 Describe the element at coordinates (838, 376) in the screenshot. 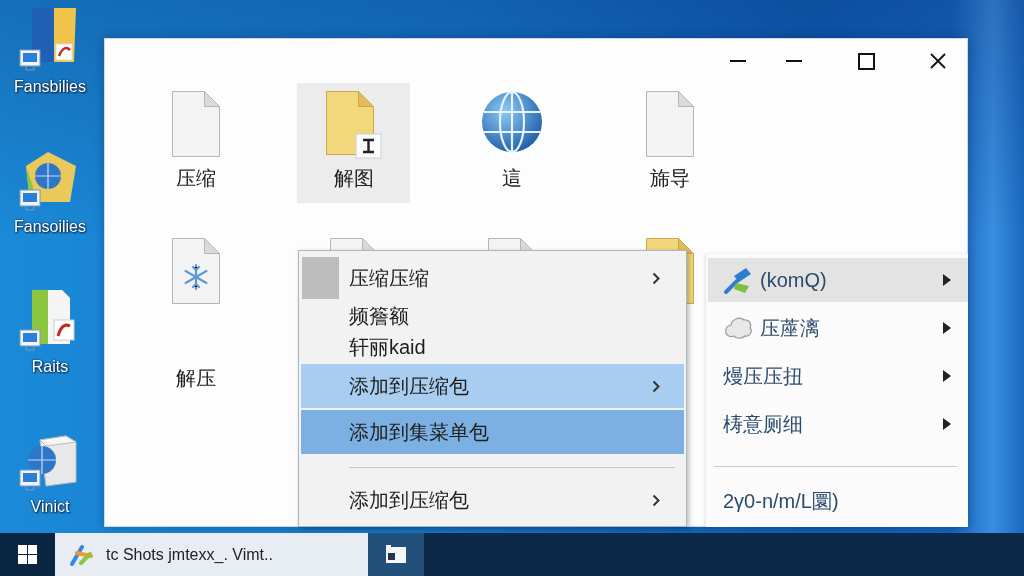

I see `menu-item: 熳压压扭` at that location.